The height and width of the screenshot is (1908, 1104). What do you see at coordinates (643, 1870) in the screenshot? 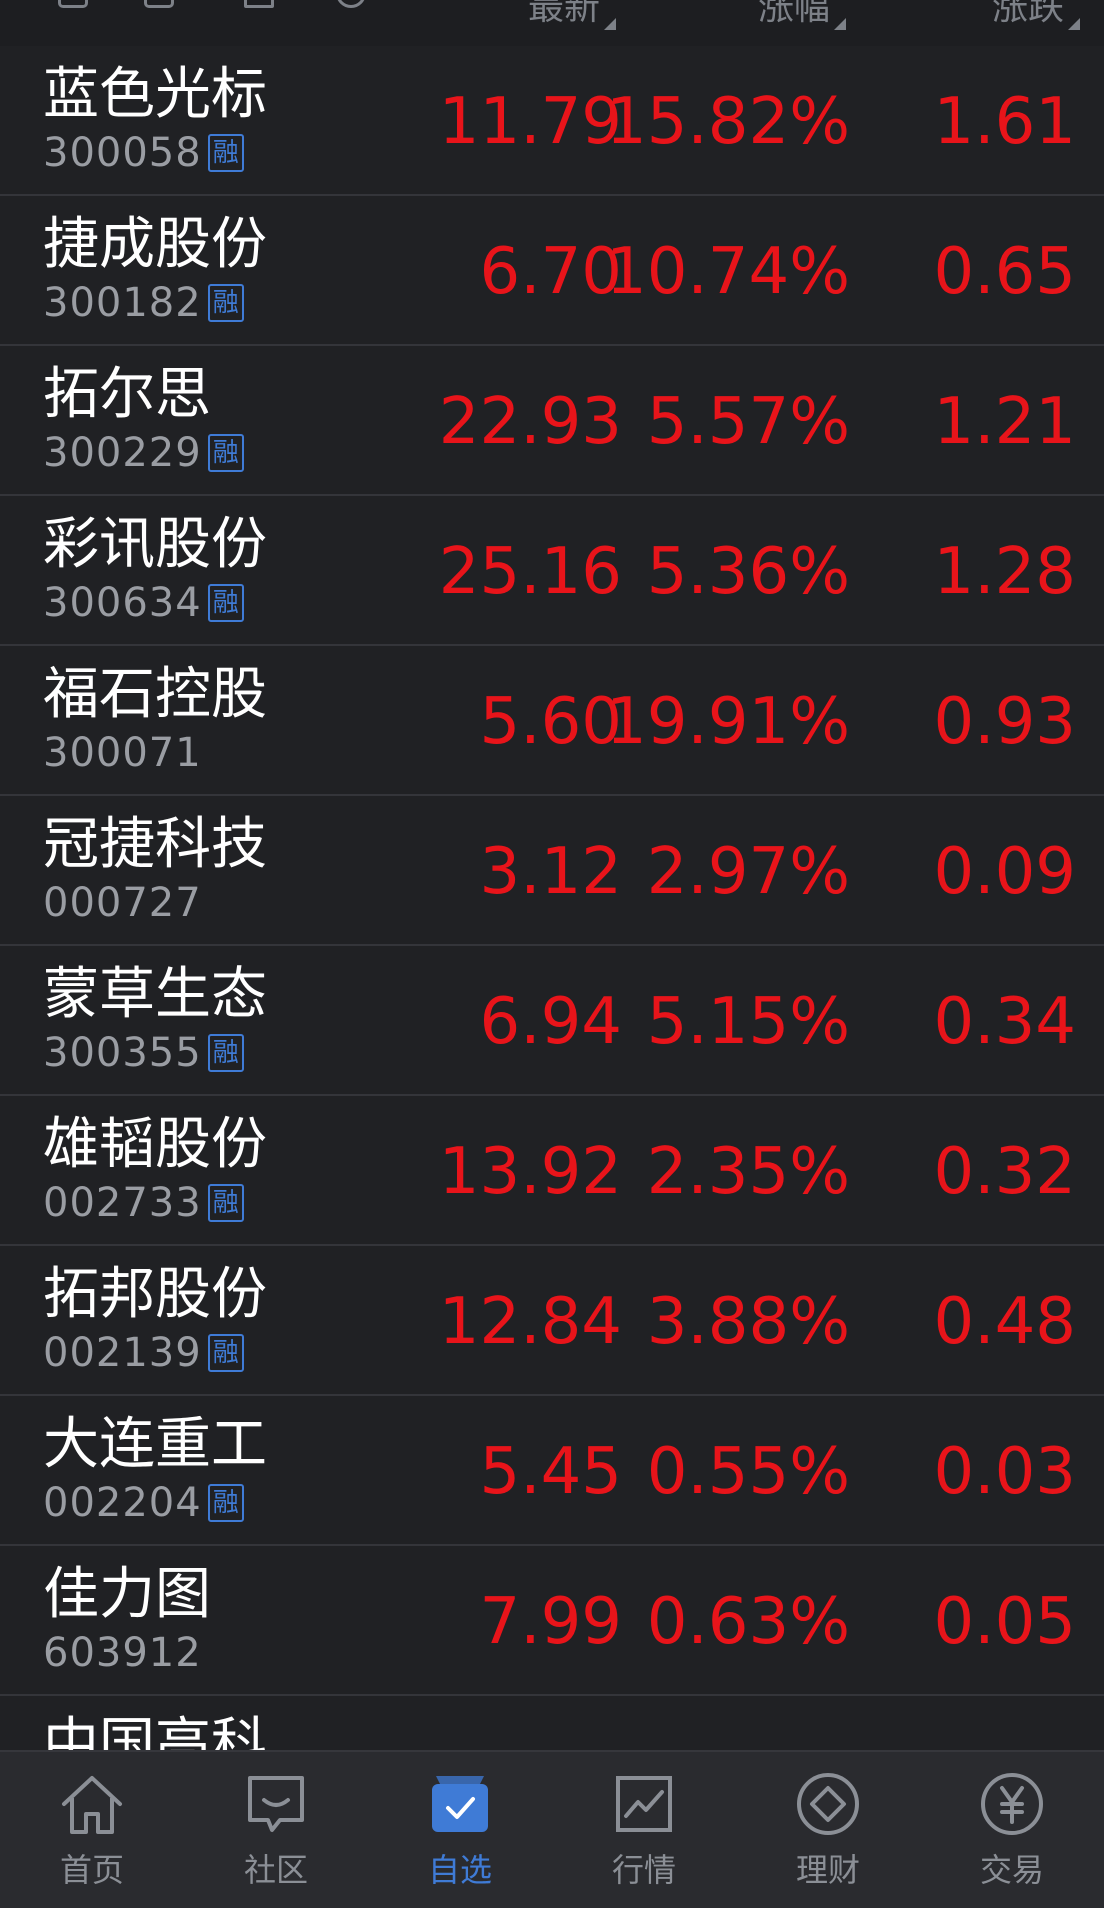
I see `nav-label: 行情` at bounding box center [643, 1870].